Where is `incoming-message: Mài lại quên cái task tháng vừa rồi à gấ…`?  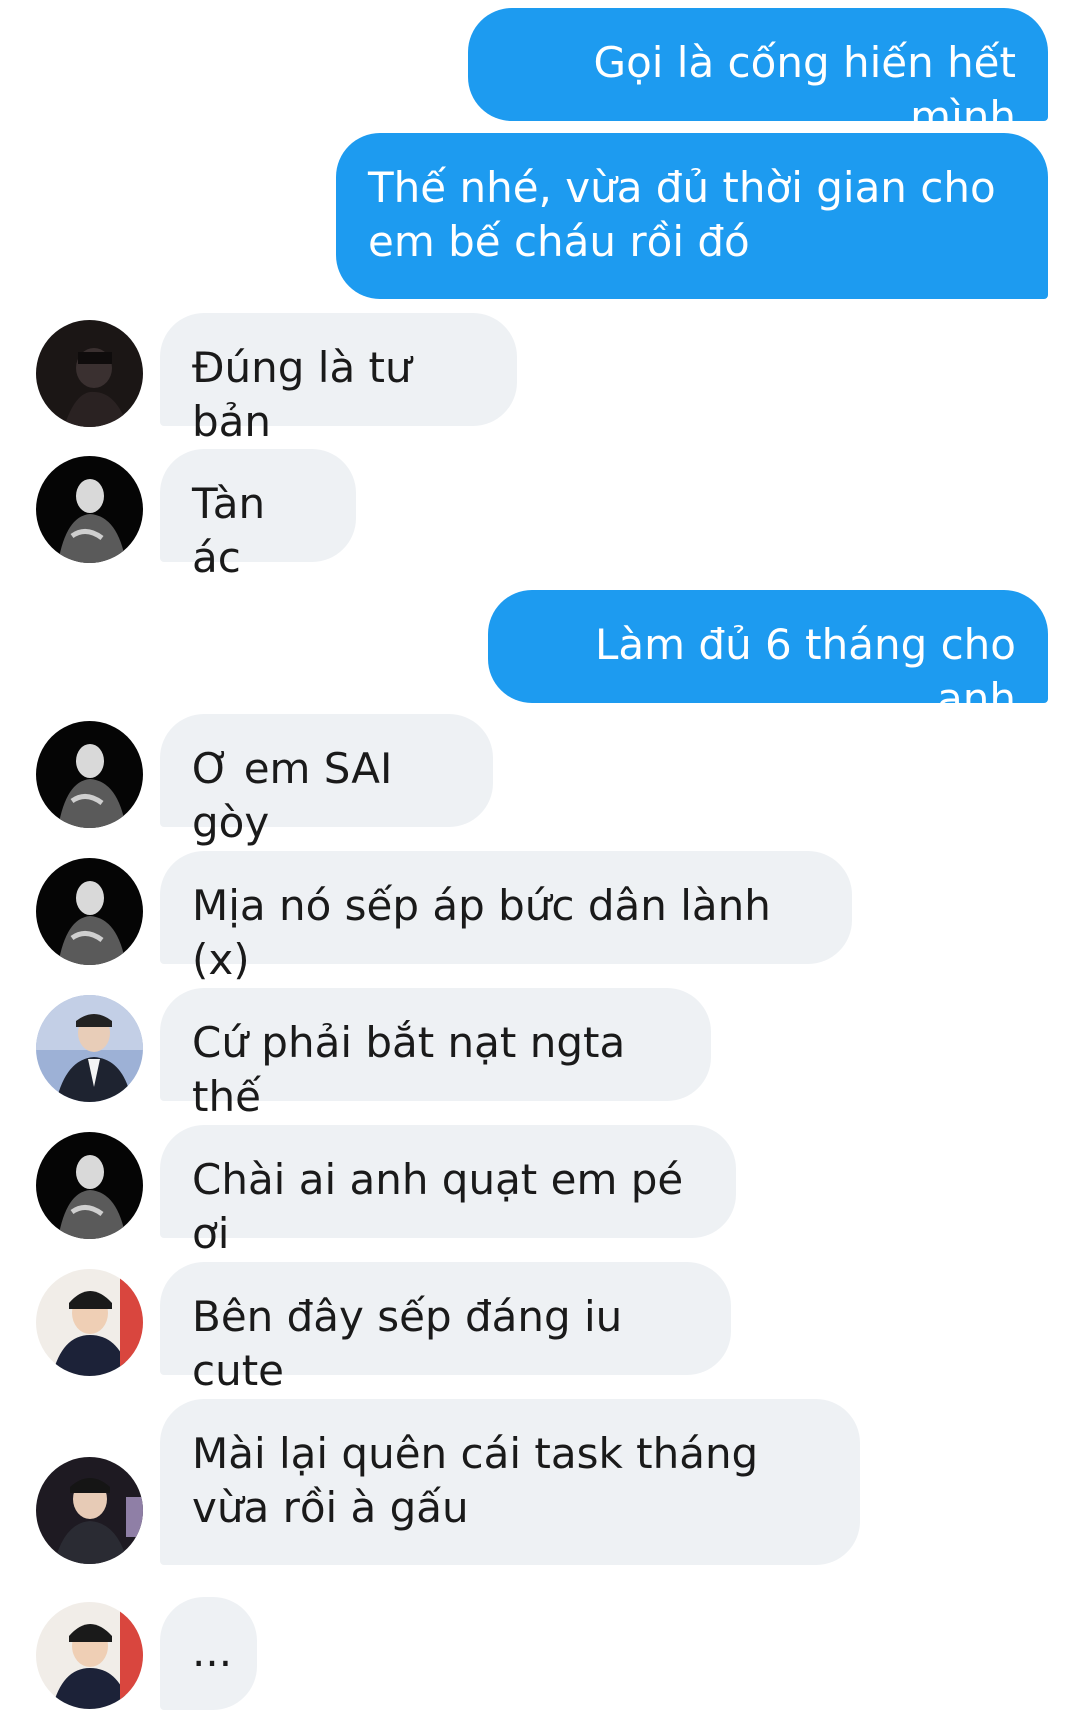
incoming-message: Mài lại quên cái task tháng vừa rồi à gấ… is located at coordinates (510, 1482).